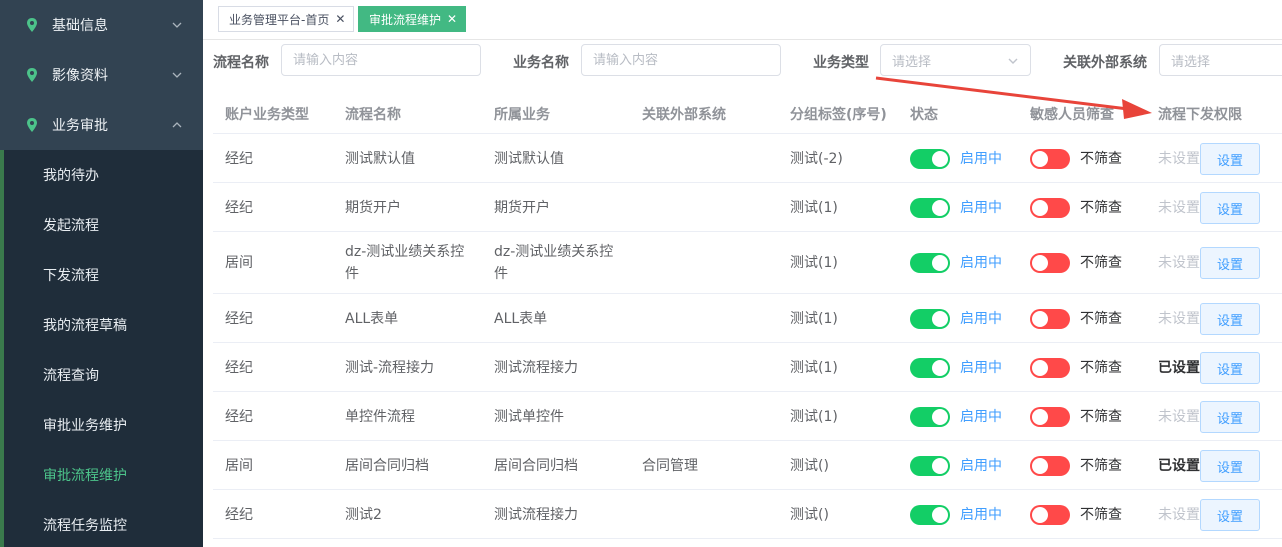 This screenshot has height=547, width=1282. Describe the element at coordinates (372, 319) in the screenshot. I see `cell-process-name: ALL表单` at that location.